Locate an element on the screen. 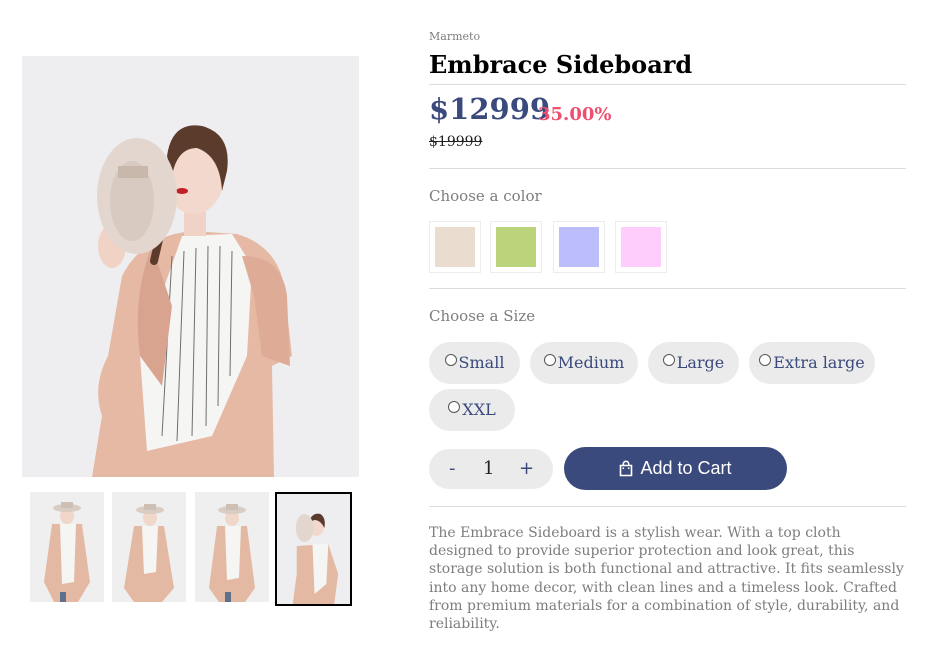 The width and height of the screenshot is (928, 653). size-option-label: Large is located at coordinates (700, 362).